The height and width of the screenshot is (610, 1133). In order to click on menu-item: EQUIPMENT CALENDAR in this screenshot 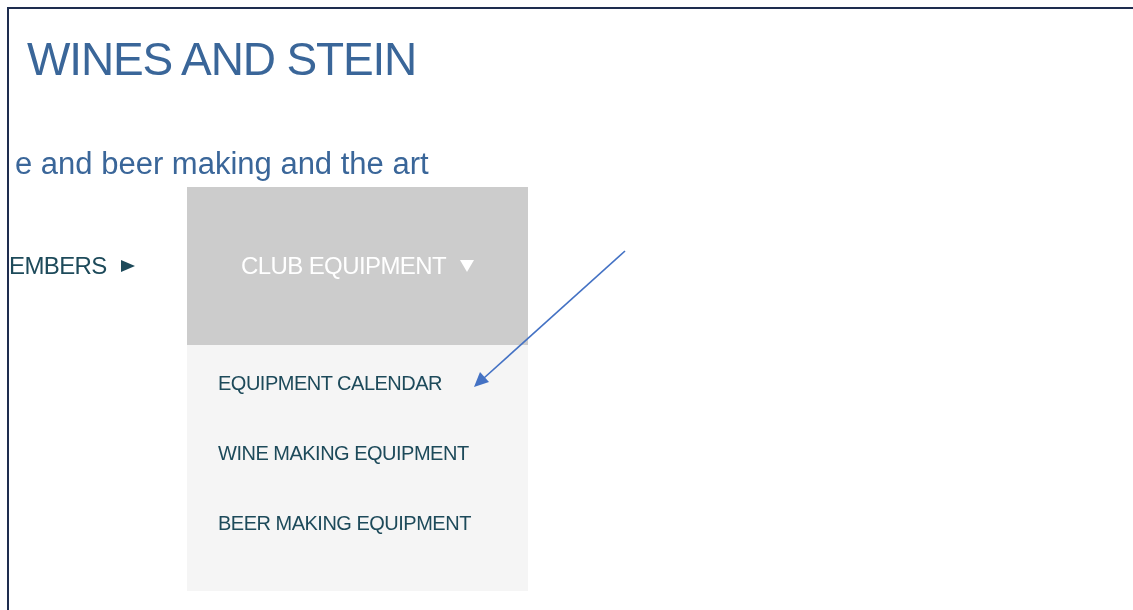, I will do `click(330, 401)`.